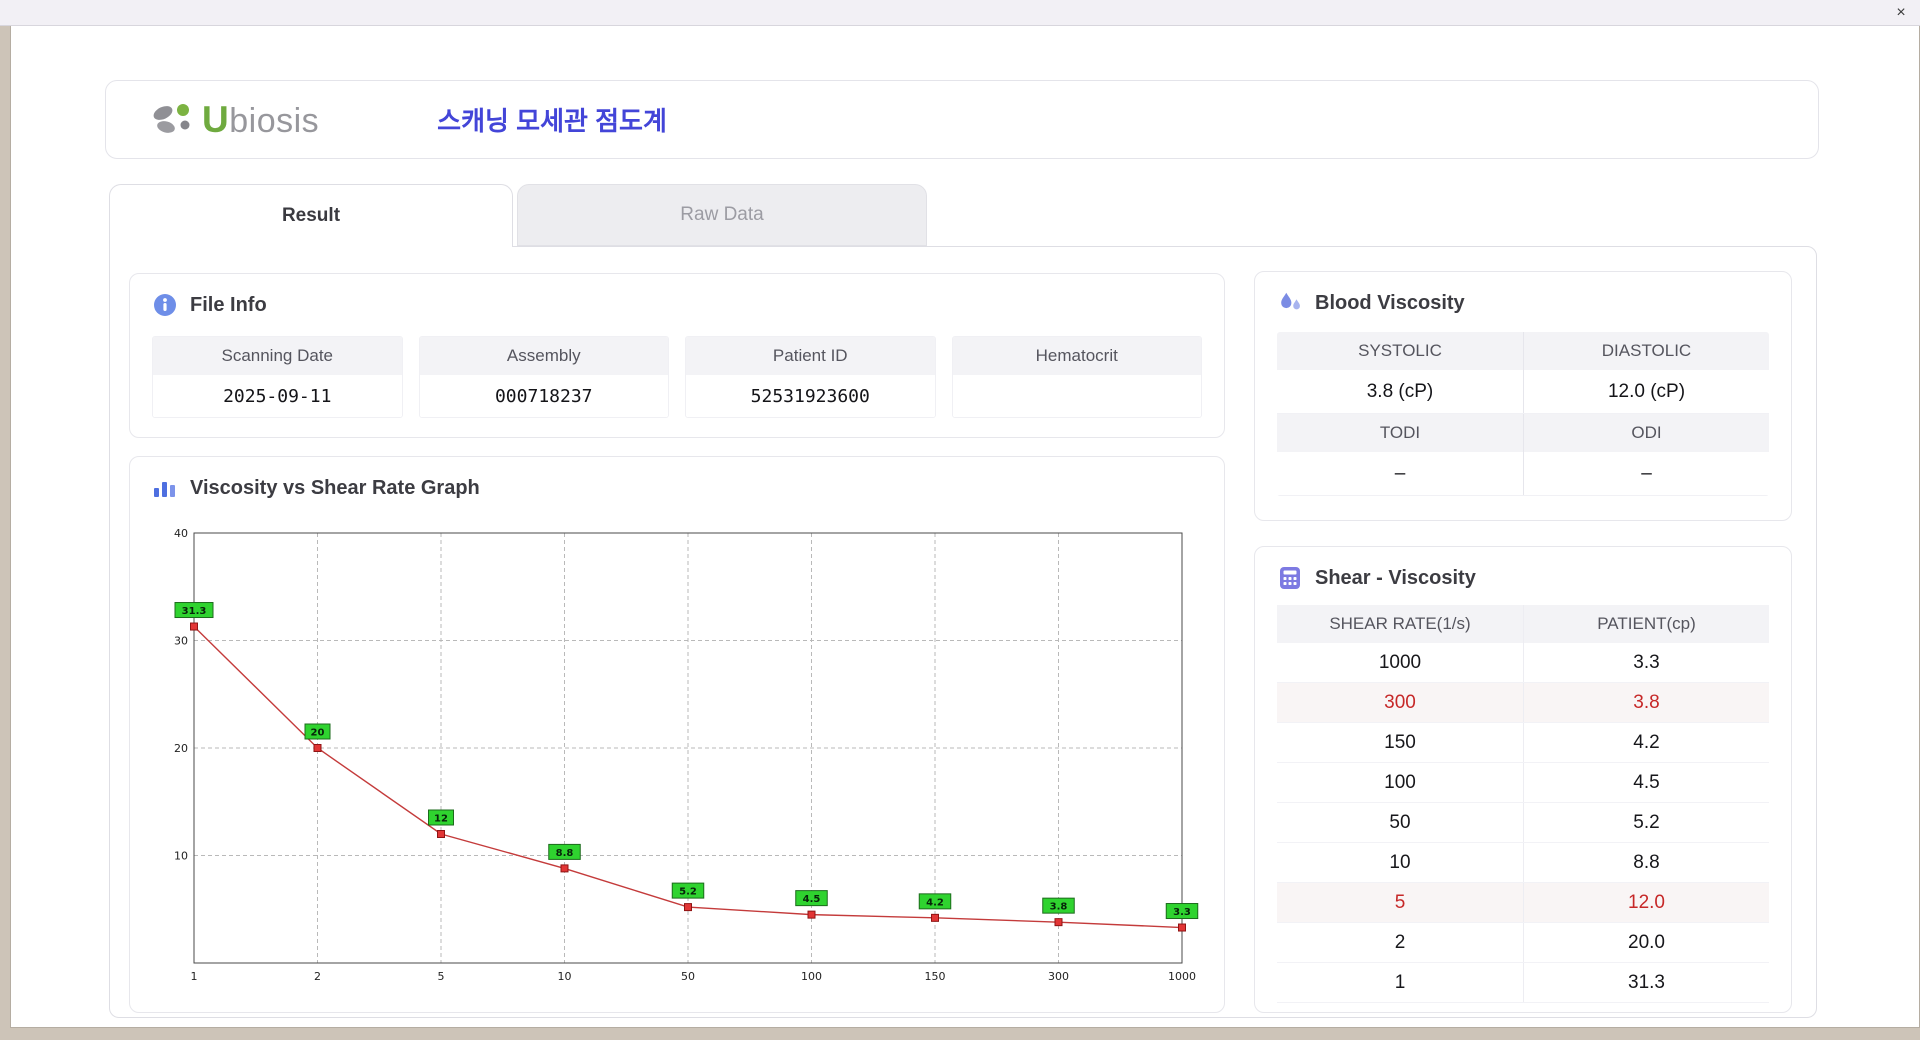 The image size is (1920, 1040). Describe the element at coordinates (1400, 782) in the screenshot. I see `shear-rate-cell: 100` at that location.